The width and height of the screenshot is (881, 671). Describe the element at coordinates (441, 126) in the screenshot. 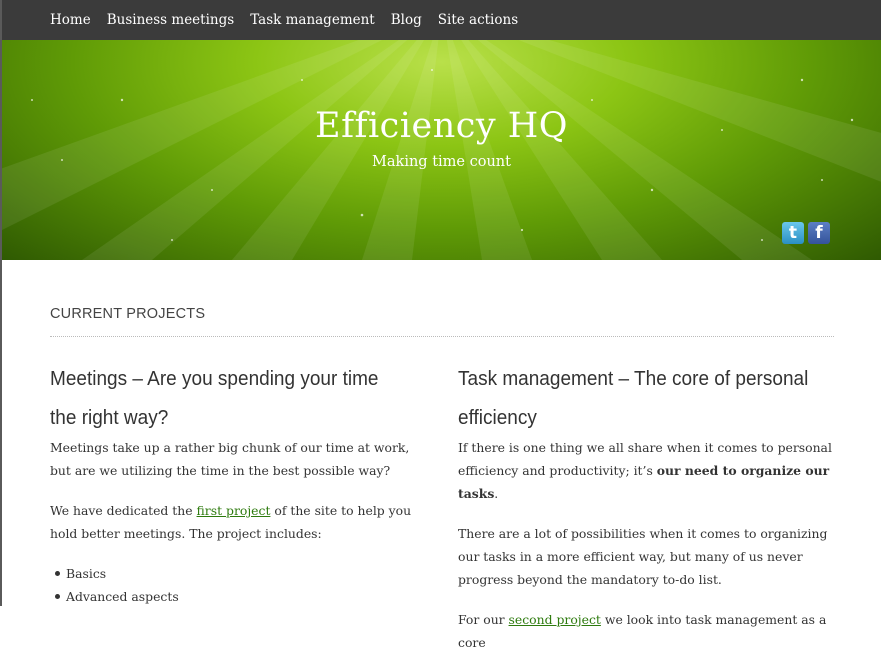

I see `site-title: Efficiency HQ` at that location.